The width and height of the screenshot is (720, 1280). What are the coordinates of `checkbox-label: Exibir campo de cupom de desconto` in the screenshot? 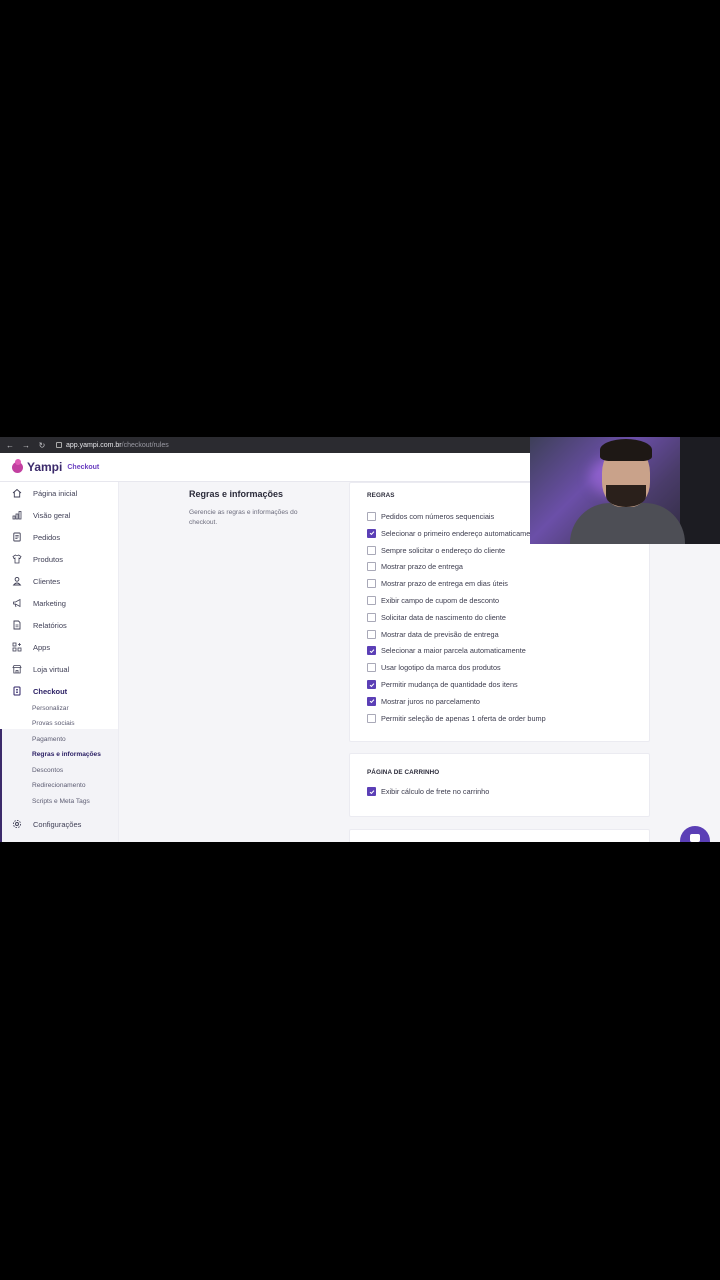 It's located at (440, 600).